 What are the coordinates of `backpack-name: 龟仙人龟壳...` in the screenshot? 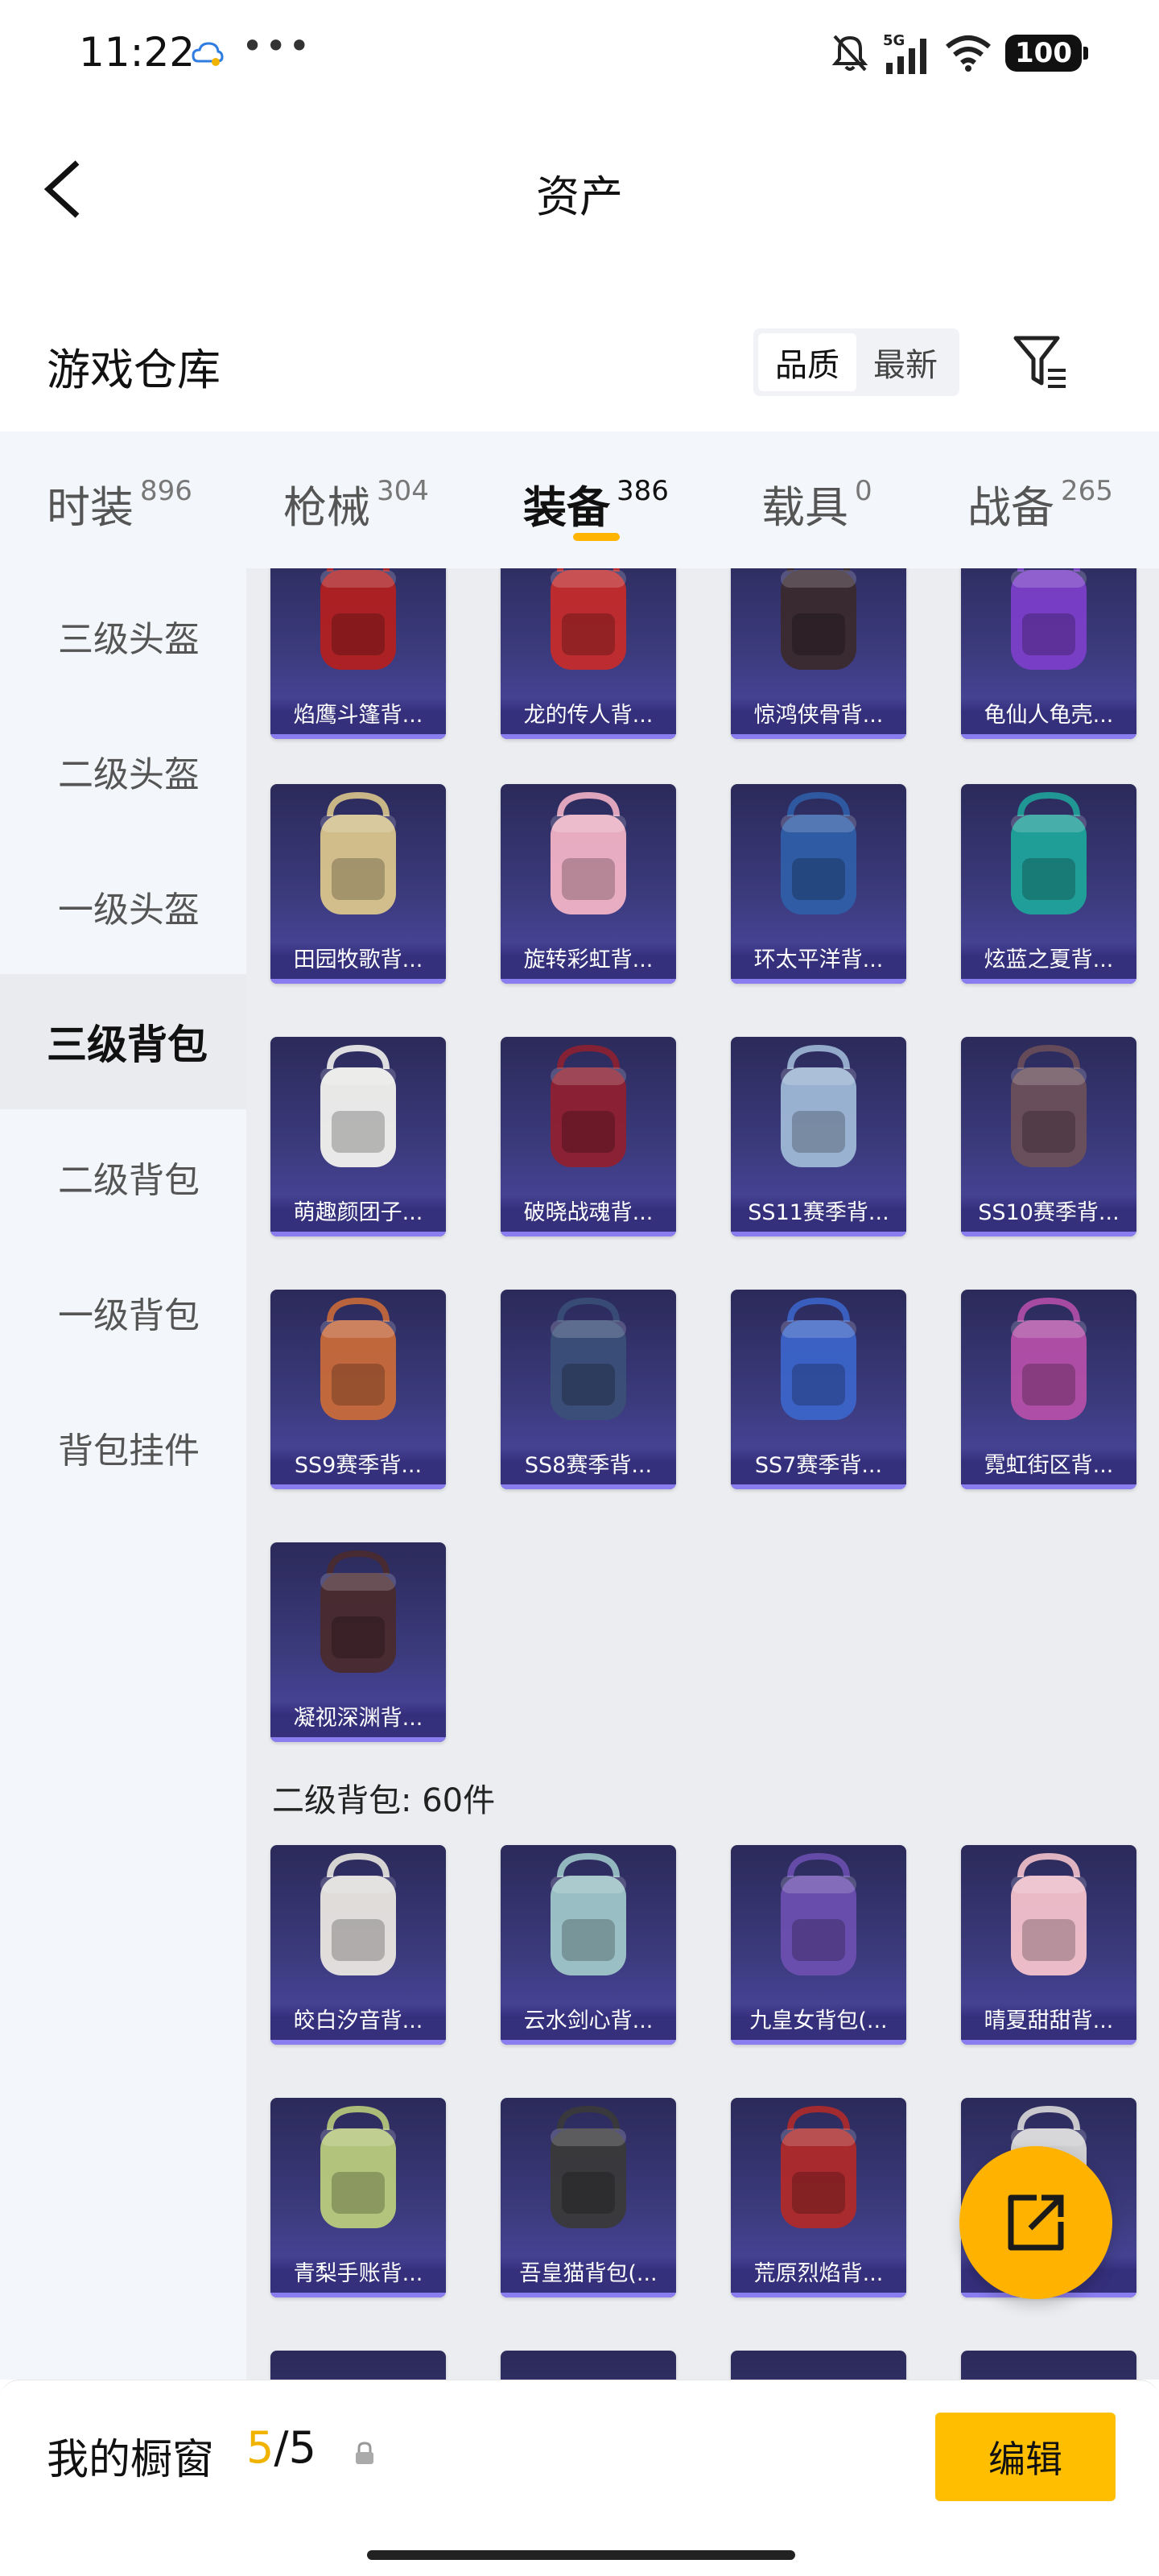 It's located at (1048, 715).